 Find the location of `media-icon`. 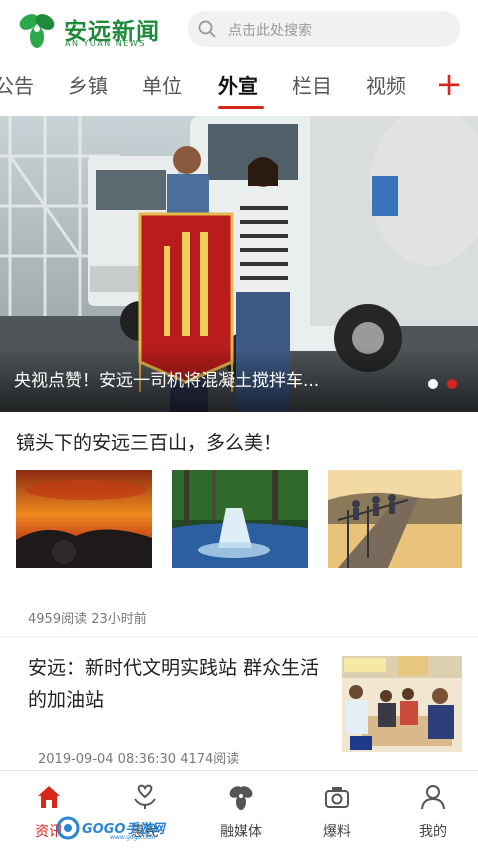

media-icon is located at coordinates (241, 798).